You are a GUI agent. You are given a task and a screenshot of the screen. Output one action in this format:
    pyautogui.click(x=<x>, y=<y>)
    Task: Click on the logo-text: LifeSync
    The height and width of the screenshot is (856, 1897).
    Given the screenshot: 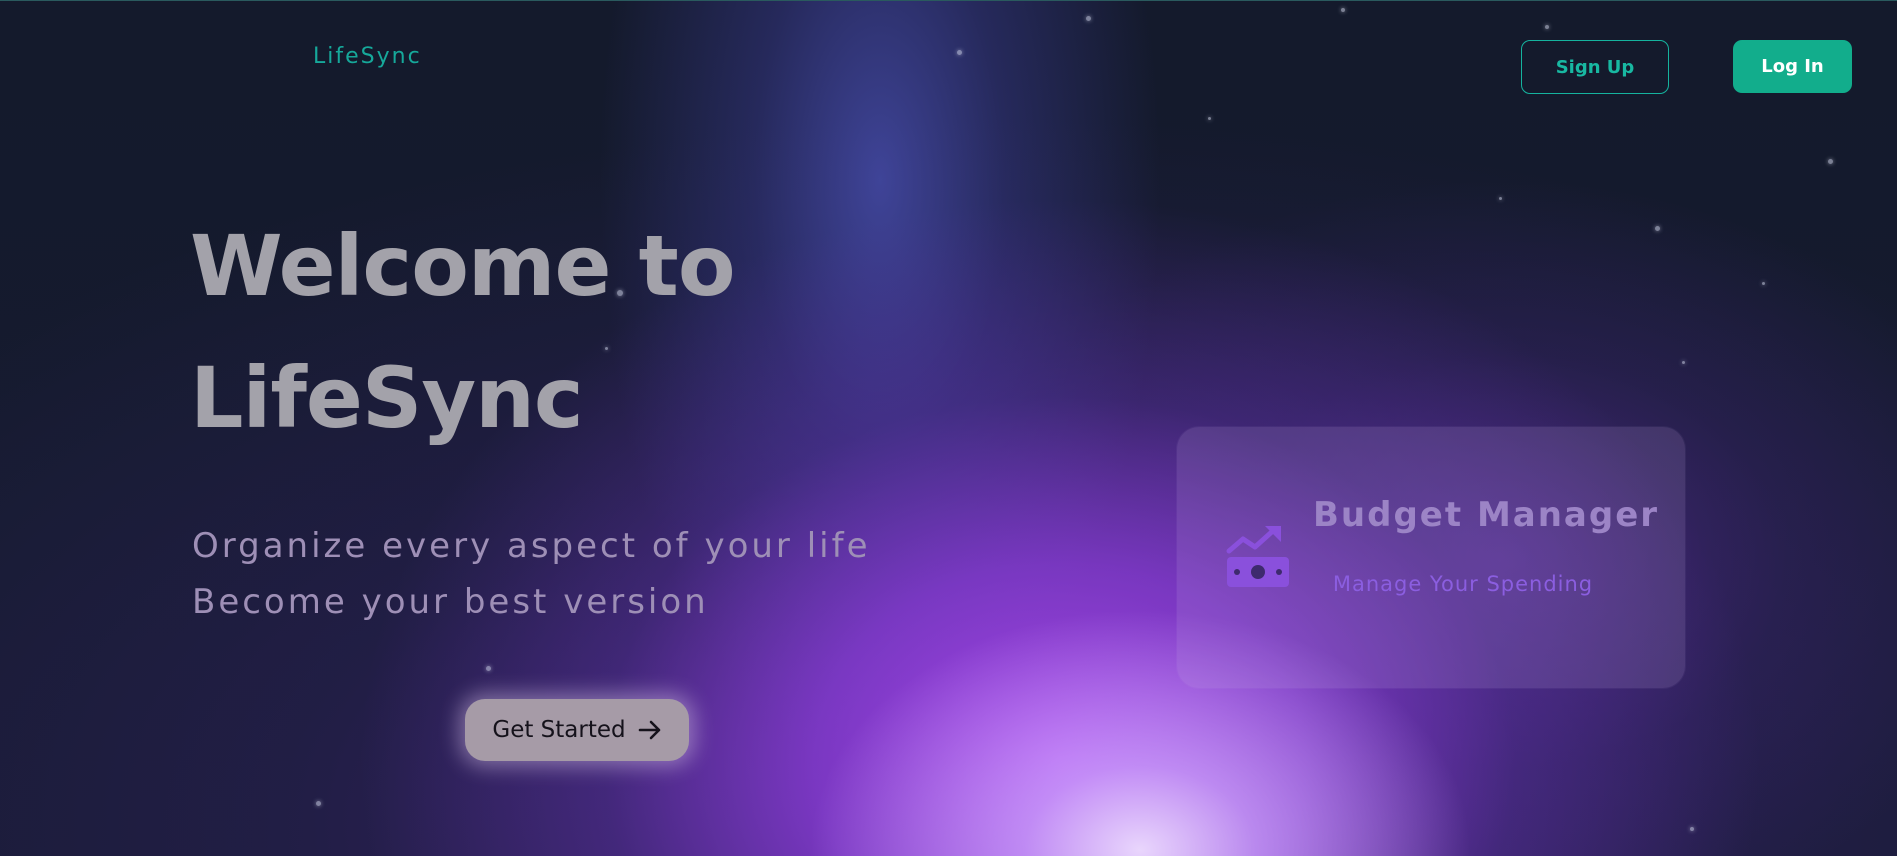 What is the action you would take?
    pyautogui.click(x=367, y=56)
    